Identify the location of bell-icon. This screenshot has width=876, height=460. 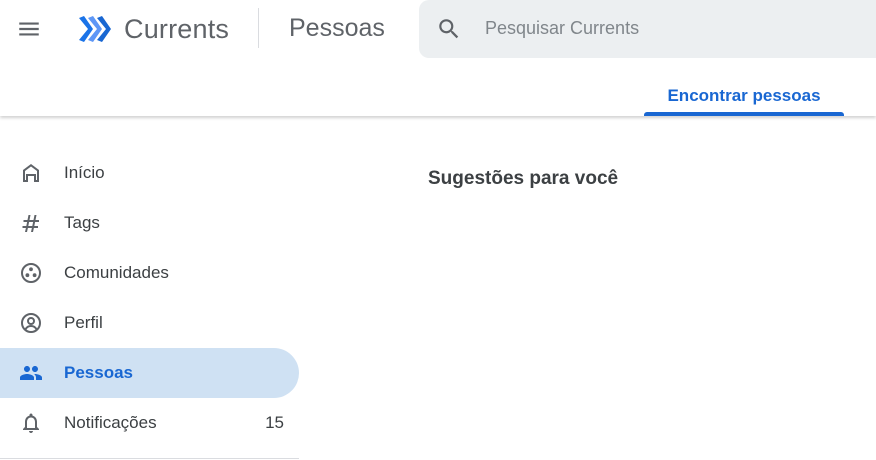
(31, 423).